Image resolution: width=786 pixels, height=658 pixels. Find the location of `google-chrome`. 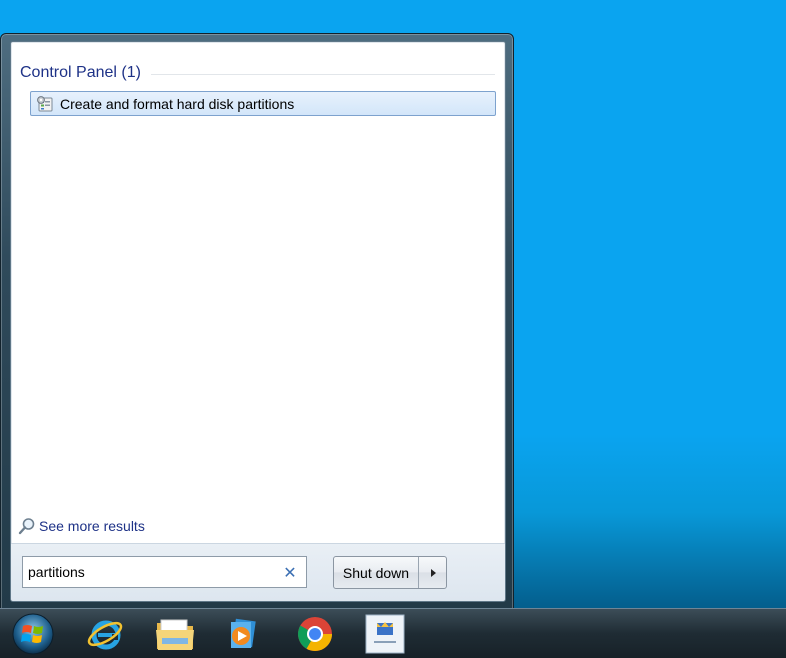

google-chrome is located at coordinates (315, 634).